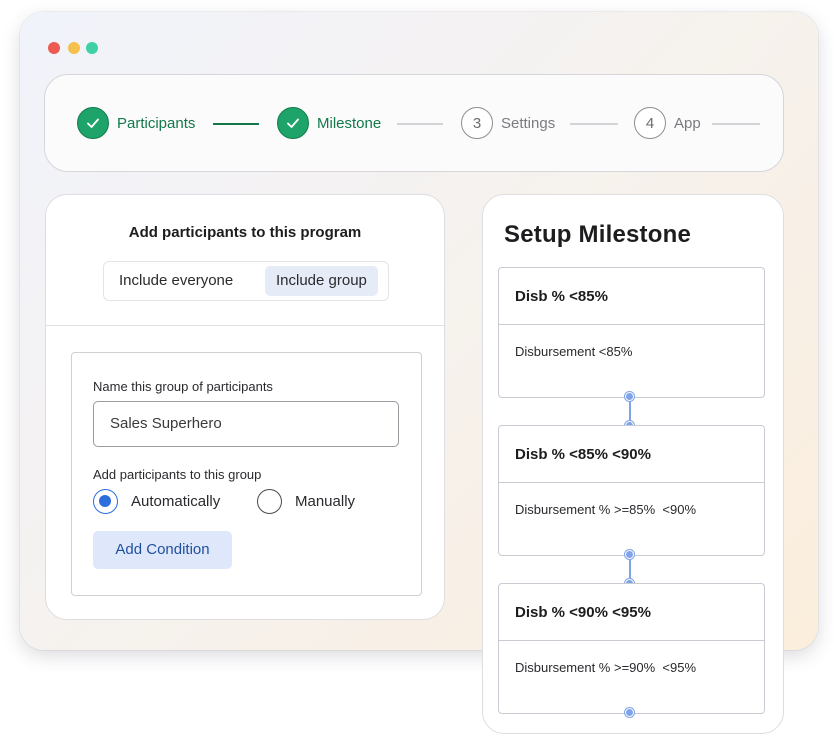  Describe the element at coordinates (631, 454) in the screenshot. I see `milestone-heading: Disb % <85% <90%` at that location.